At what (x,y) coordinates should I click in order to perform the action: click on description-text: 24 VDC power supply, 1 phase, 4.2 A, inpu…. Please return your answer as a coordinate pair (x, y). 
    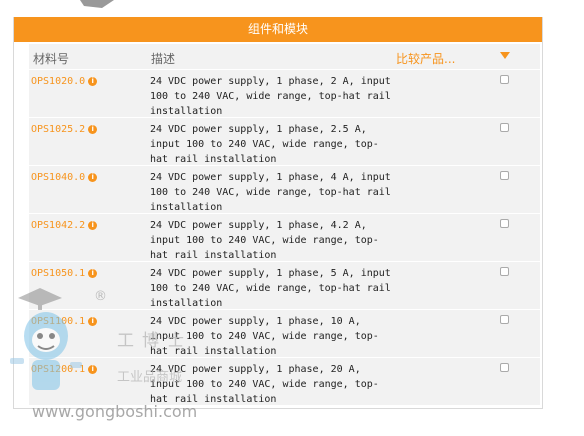
    Looking at the image, I should click on (275, 240).